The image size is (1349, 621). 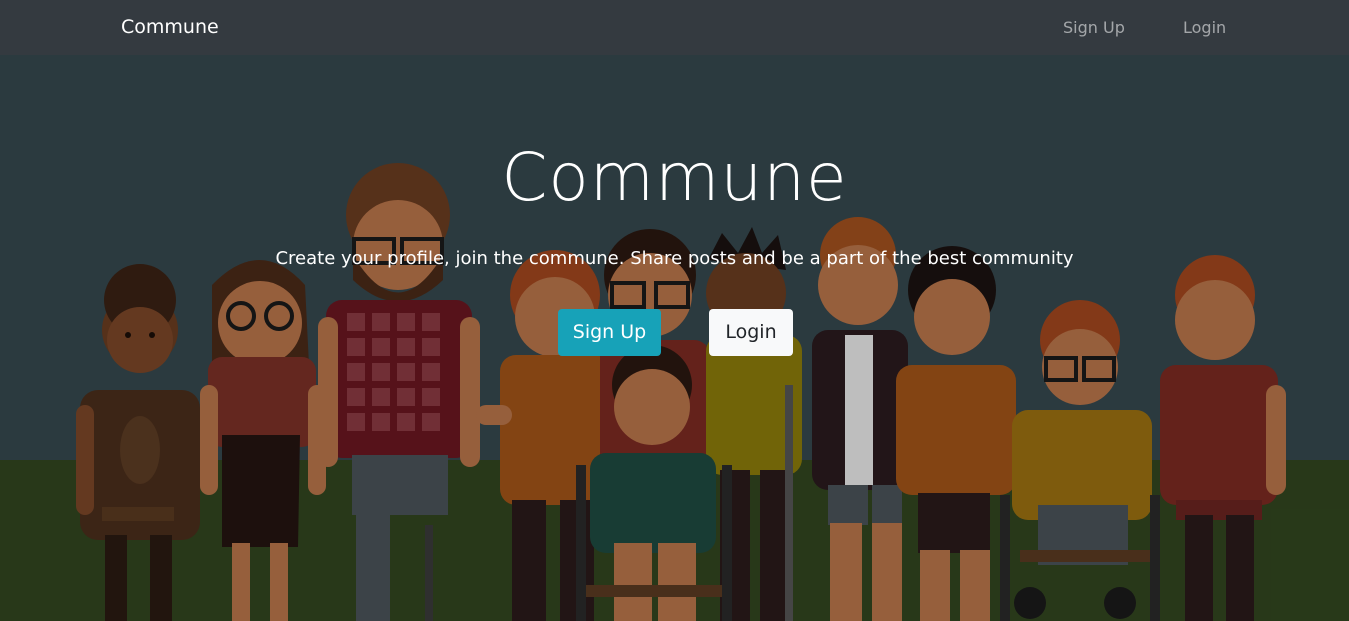 What do you see at coordinates (1204, 27) in the screenshot?
I see `nav-login-link: Login` at bounding box center [1204, 27].